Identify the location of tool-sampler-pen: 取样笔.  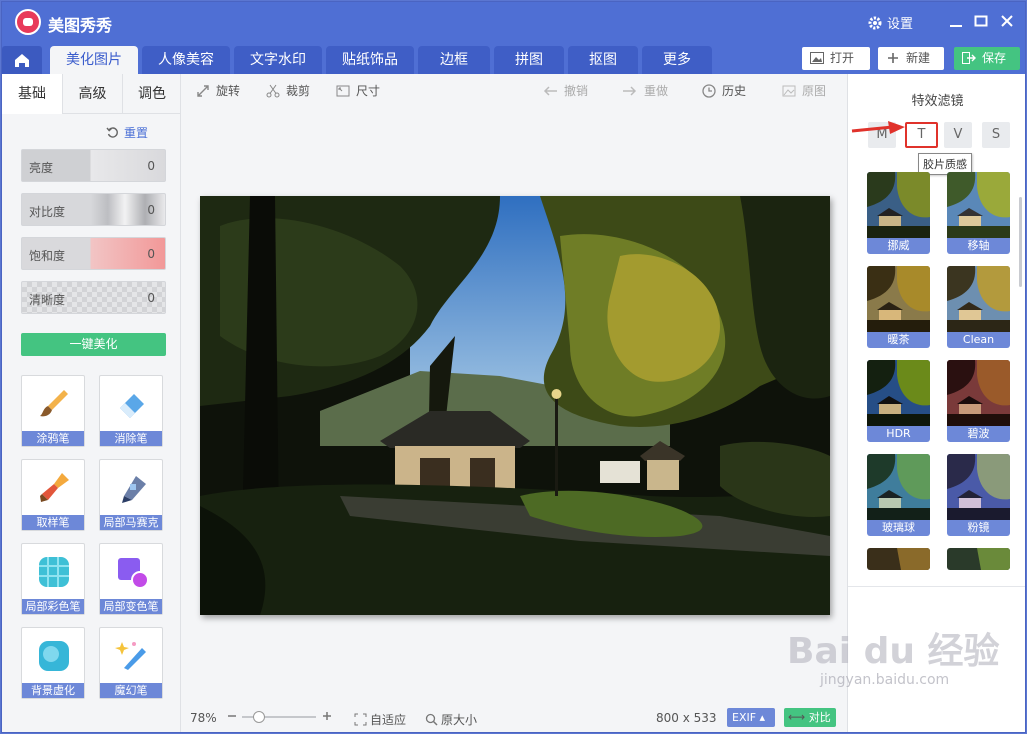
(53, 495).